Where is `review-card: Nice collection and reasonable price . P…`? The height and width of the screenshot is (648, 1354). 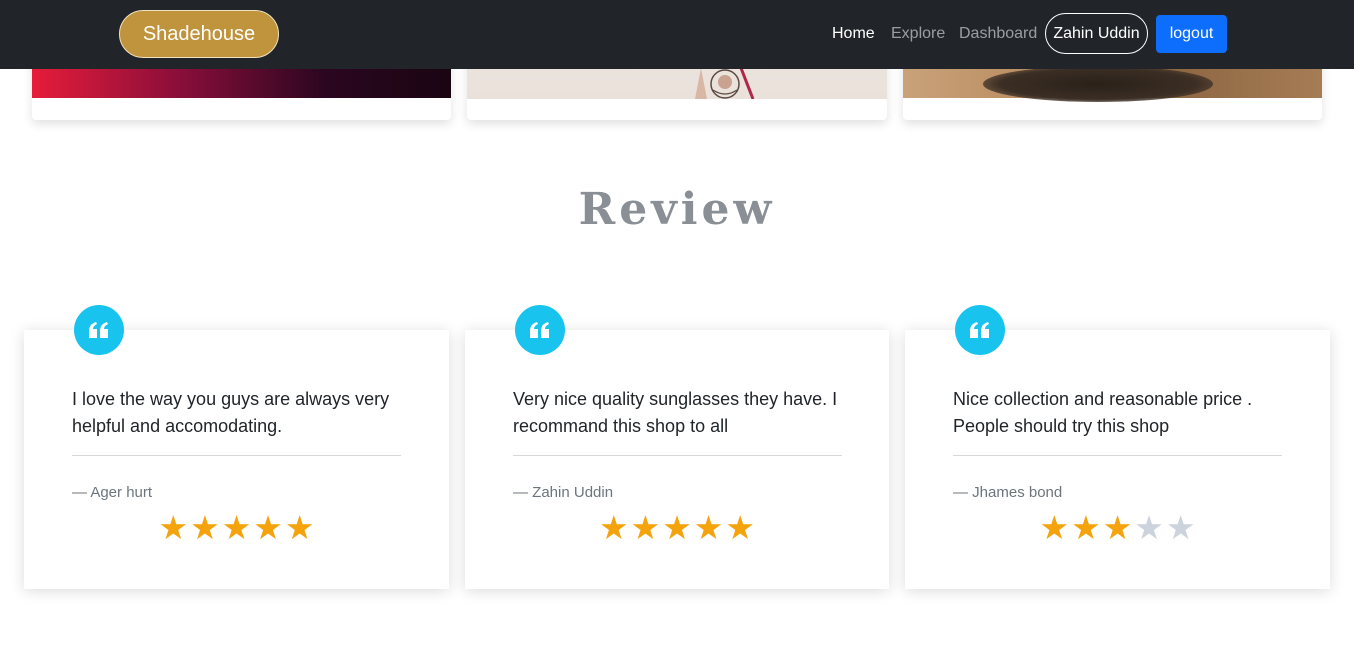 review-card: Nice collection and reasonable price . P… is located at coordinates (1117, 459).